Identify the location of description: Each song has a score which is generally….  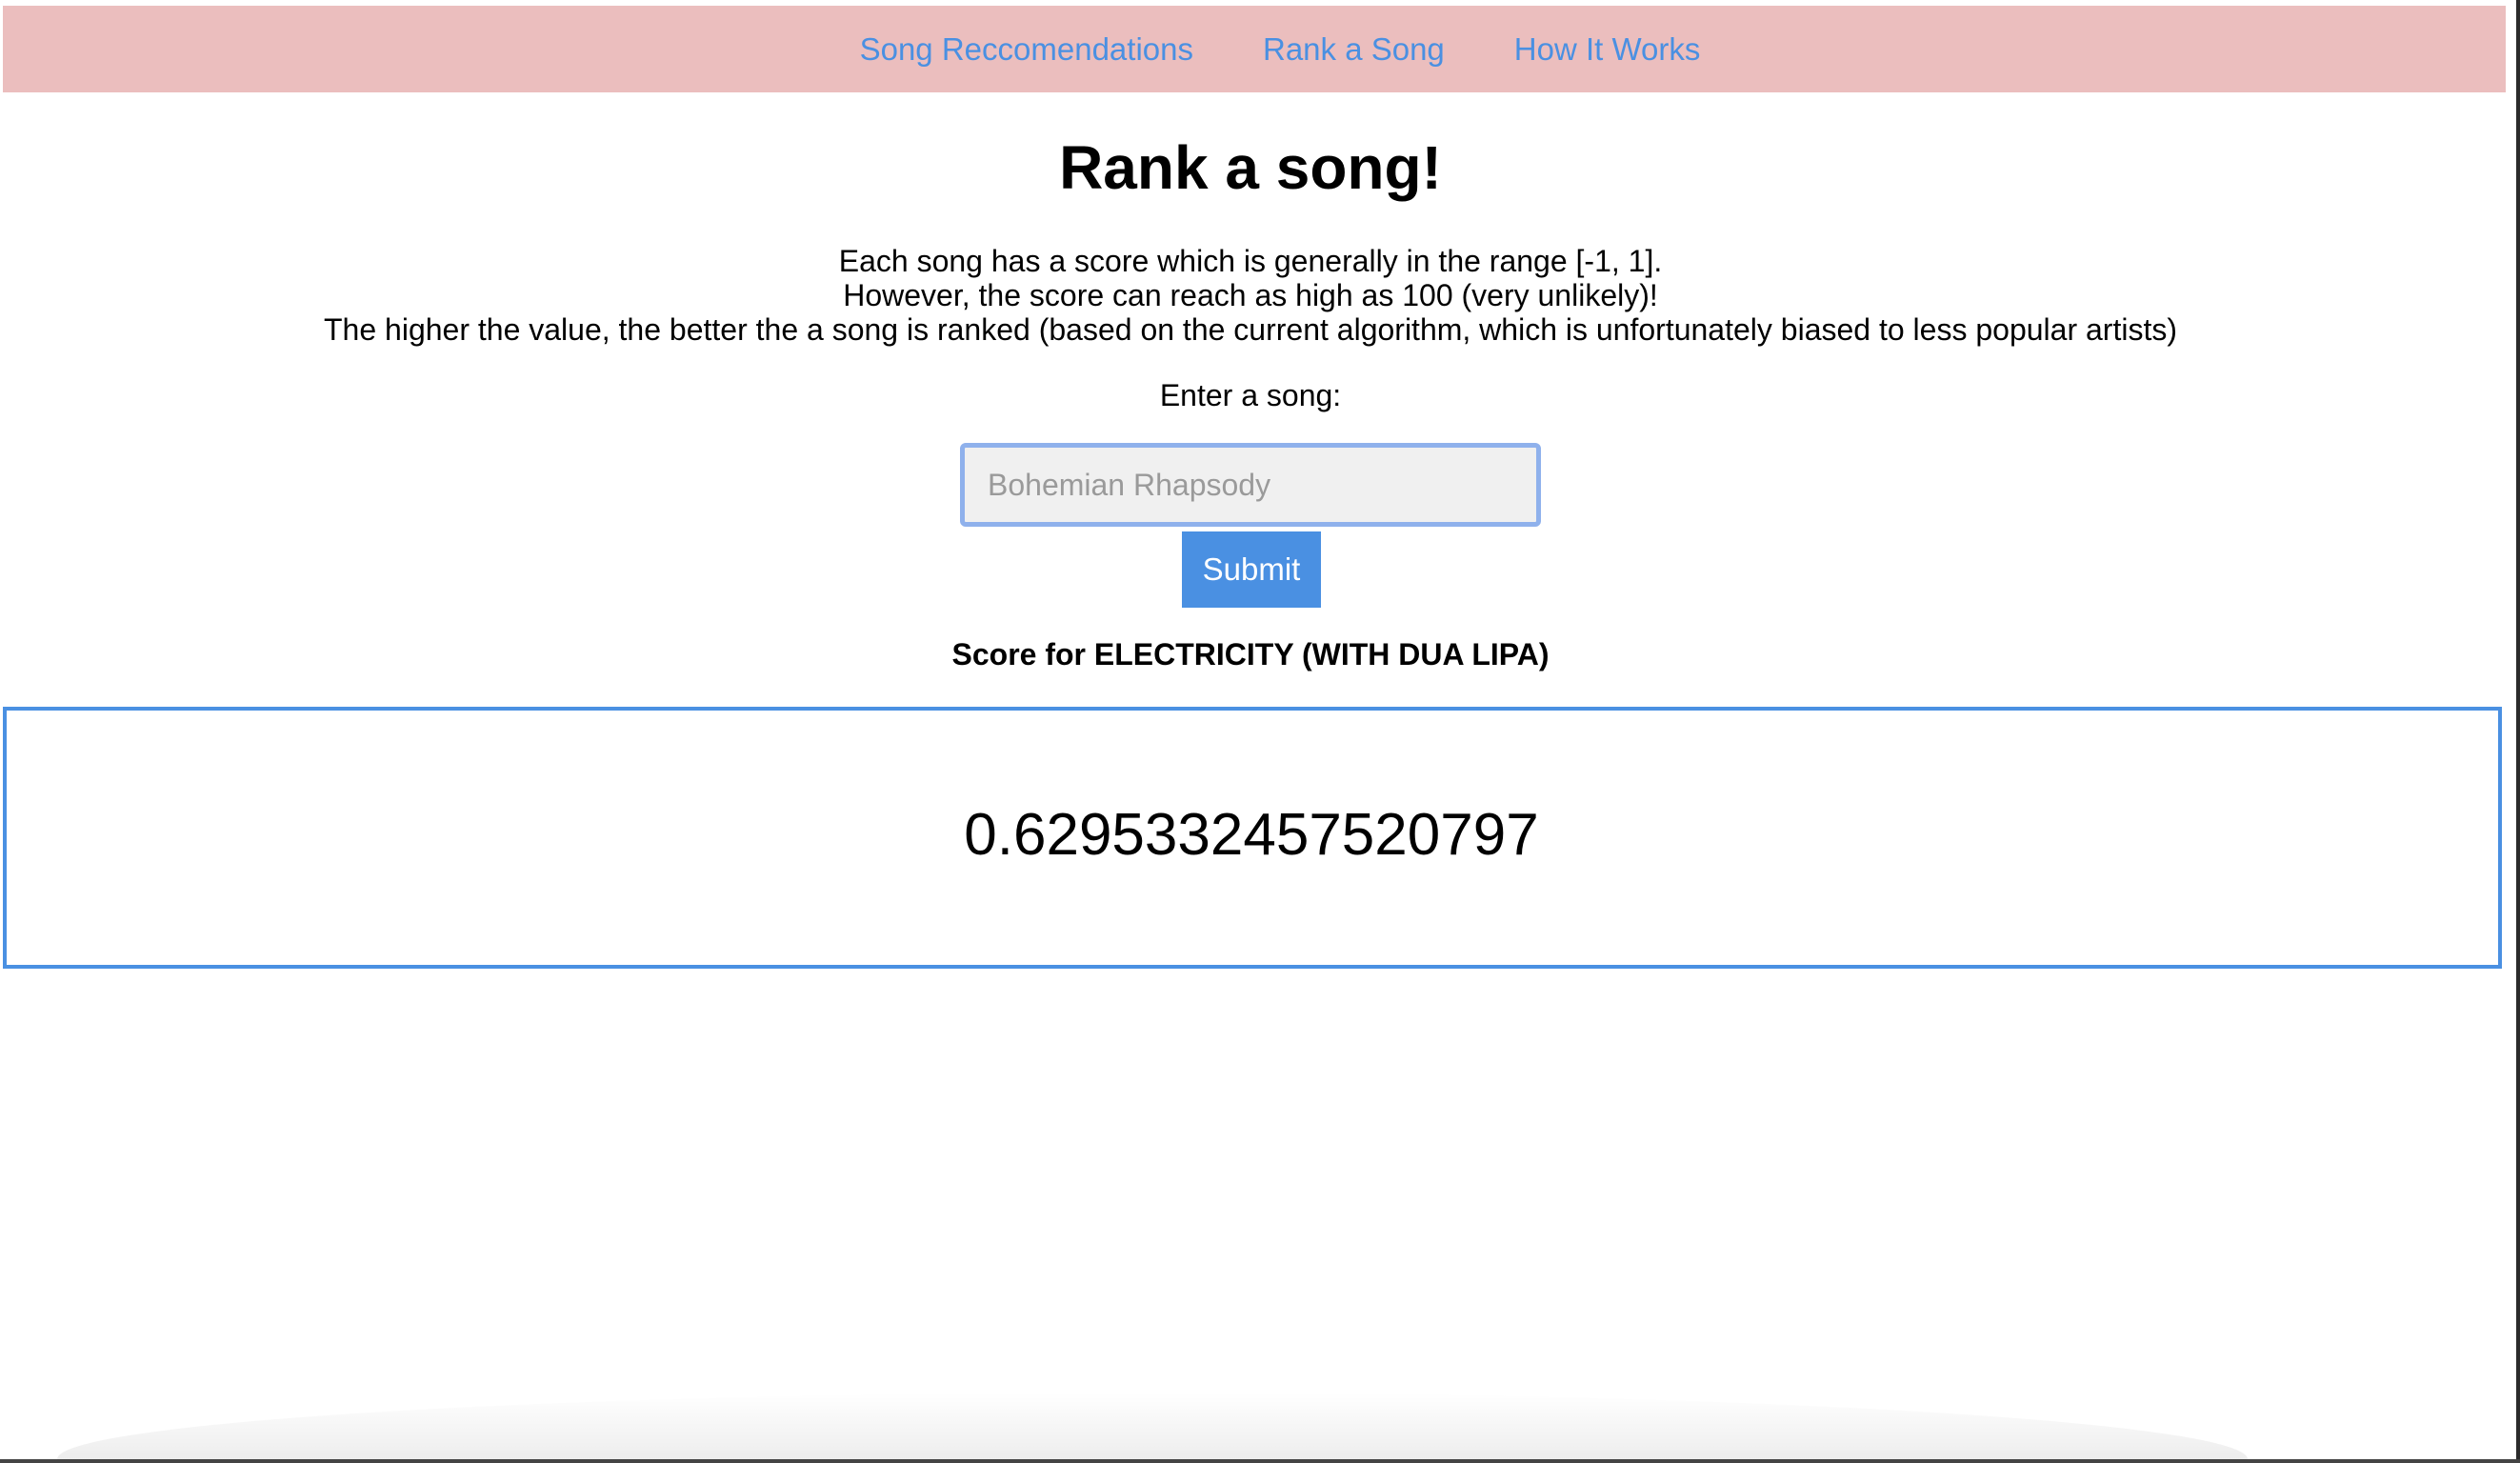
(1250, 295).